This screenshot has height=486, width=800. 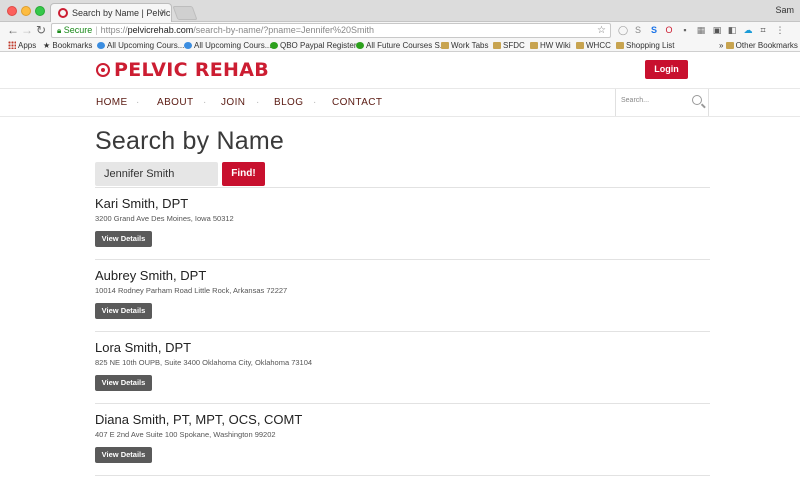 What do you see at coordinates (645, 45) in the screenshot?
I see `bookmark-shopping-list: Shopping List` at bounding box center [645, 45].